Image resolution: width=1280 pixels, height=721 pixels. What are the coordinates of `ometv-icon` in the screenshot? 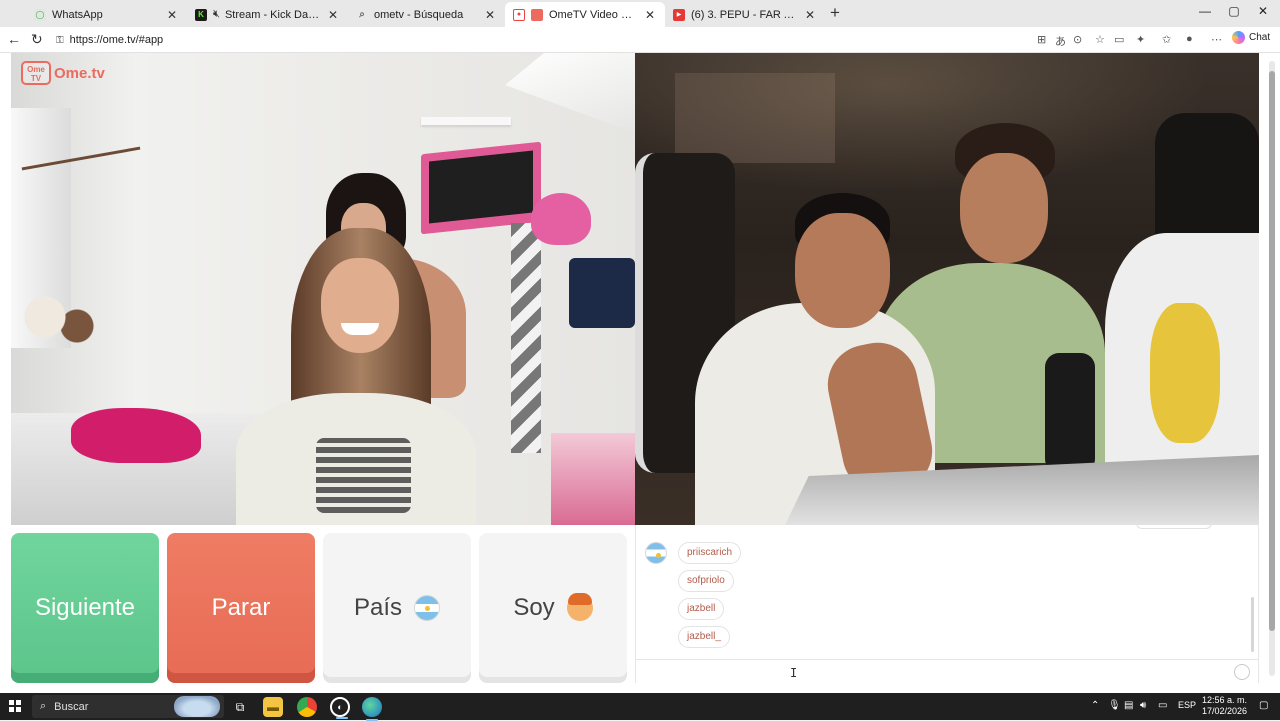 It's located at (537, 14).